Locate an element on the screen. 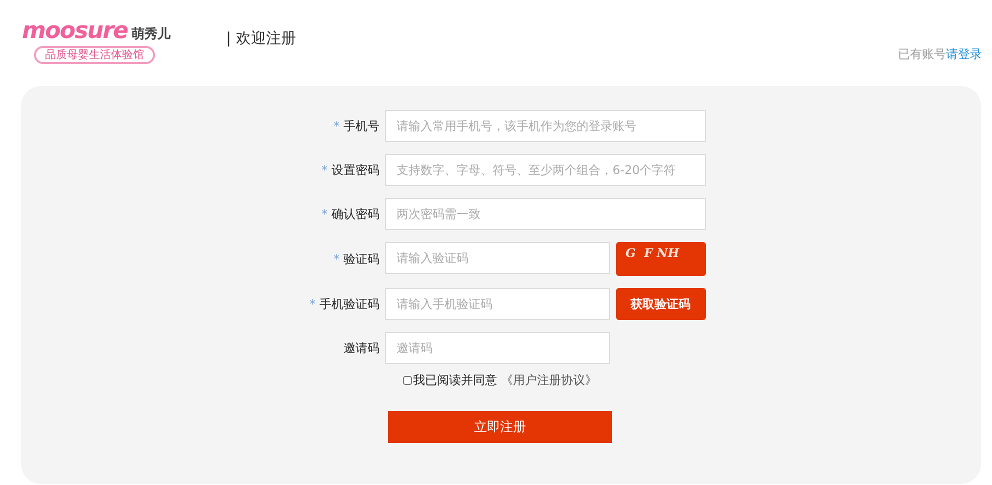 This screenshot has width=992, height=485. logo-tagline: 品质母婴生活体验馆 is located at coordinates (94, 55).